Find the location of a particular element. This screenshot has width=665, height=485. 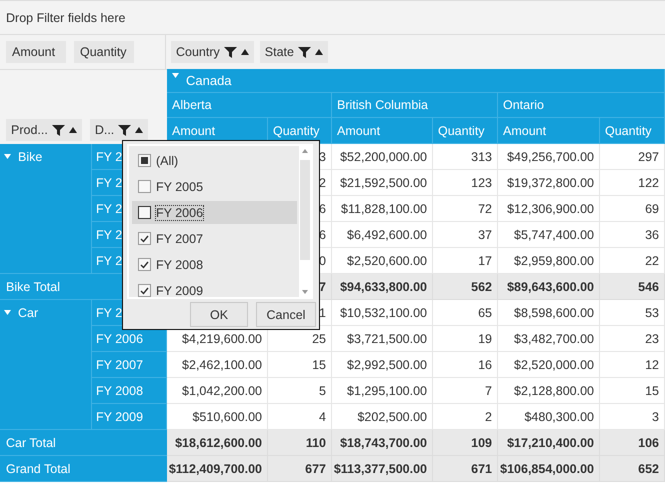

table-cell: $94,633,800.00 is located at coordinates (382, 287).